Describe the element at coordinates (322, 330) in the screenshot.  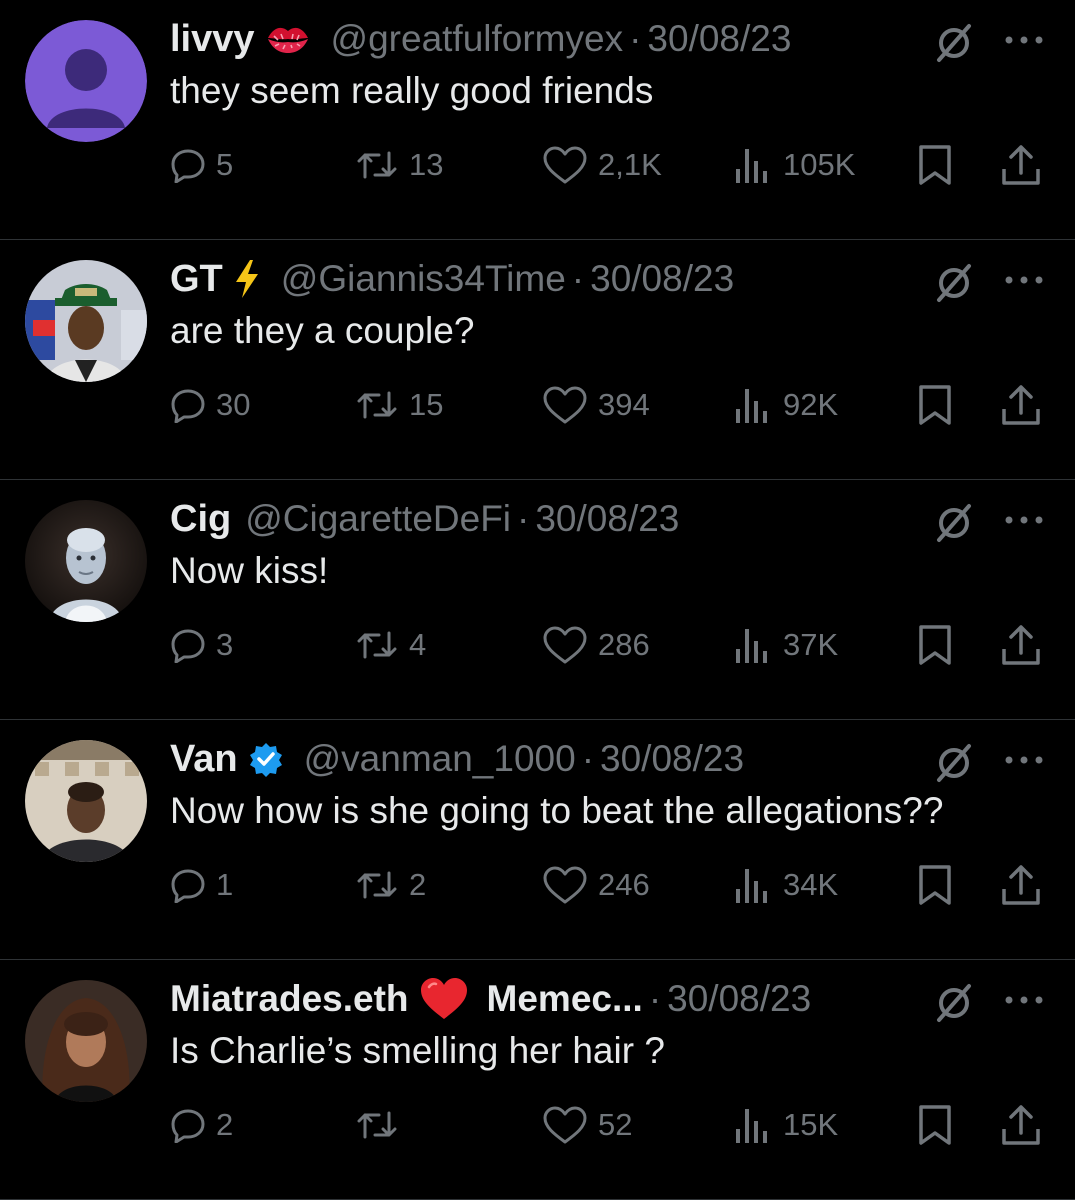
I see `tweet-text: are they a couple?` at that location.